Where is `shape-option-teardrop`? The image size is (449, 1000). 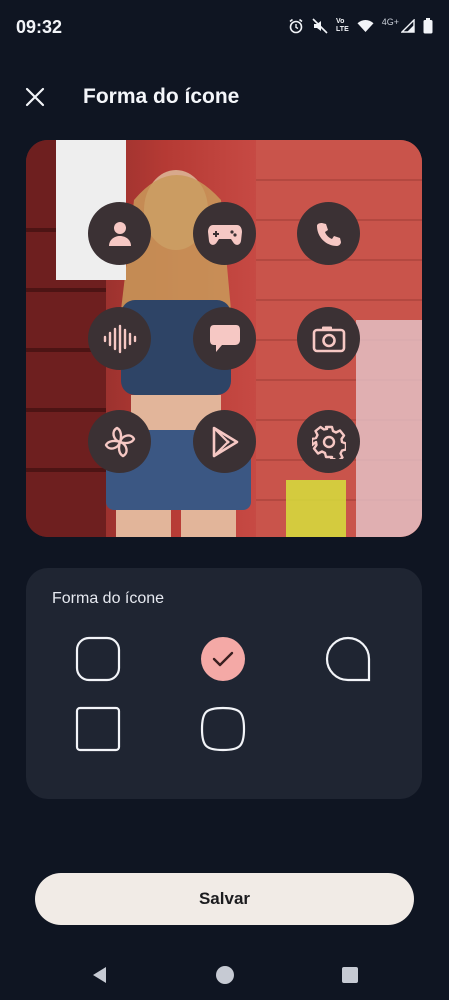
shape-option-teardrop is located at coordinates (348, 659).